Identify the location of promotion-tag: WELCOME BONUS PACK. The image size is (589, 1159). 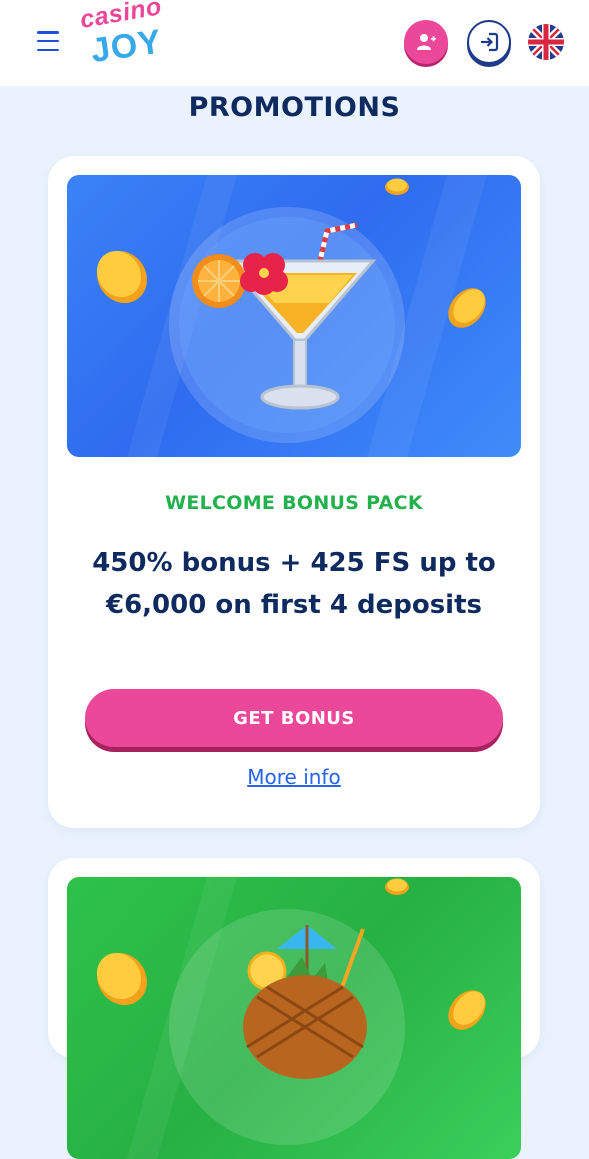
(294, 503).